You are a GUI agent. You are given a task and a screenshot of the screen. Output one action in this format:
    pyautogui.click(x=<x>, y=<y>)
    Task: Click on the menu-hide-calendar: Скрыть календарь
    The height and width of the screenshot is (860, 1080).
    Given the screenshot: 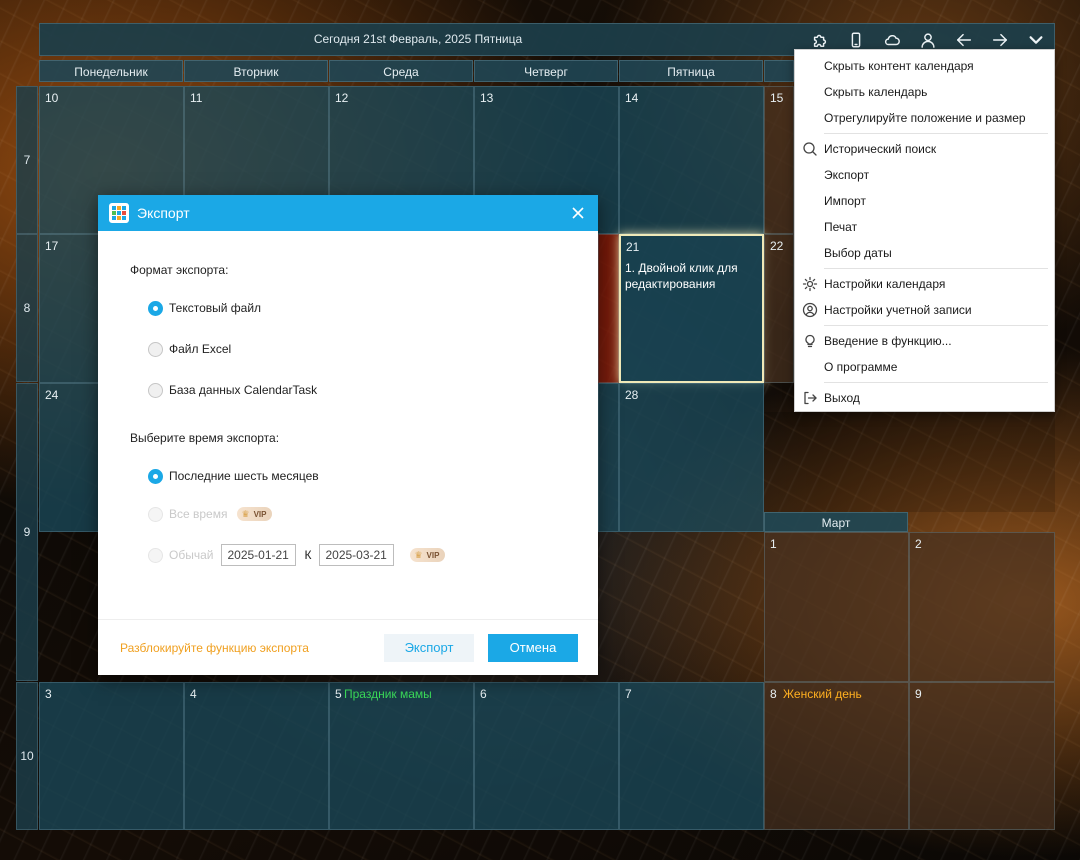 What is the action you would take?
    pyautogui.click(x=924, y=92)
    